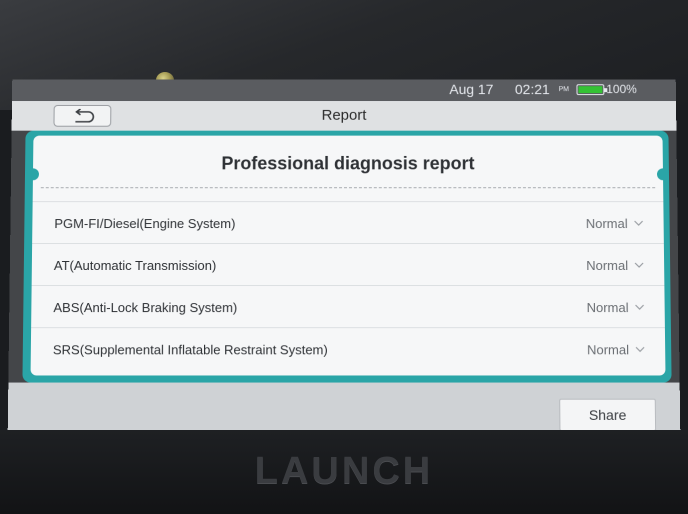 The width and height of the screenshot is (688, 514). I want to click on status-bar: Aug 17 02:21 PM 100%, so click(344, 90).